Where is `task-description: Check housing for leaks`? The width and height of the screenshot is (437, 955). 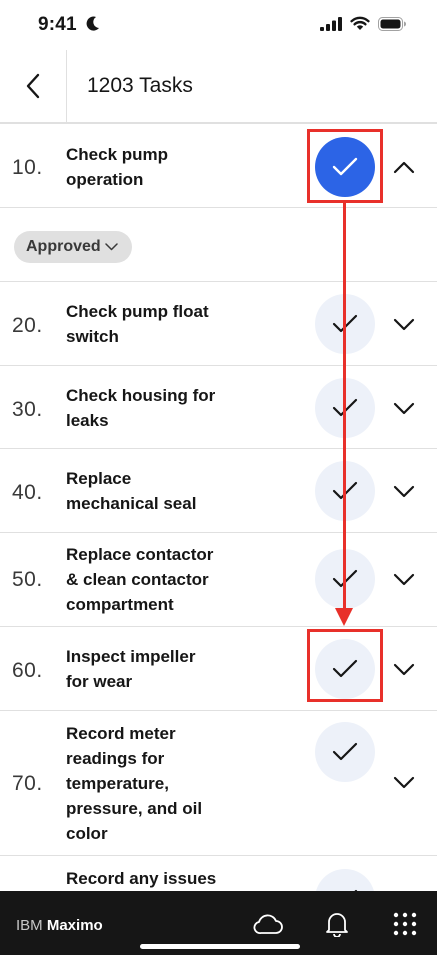
task-description: Check housing for leaks is located at coordinates (156, 408).